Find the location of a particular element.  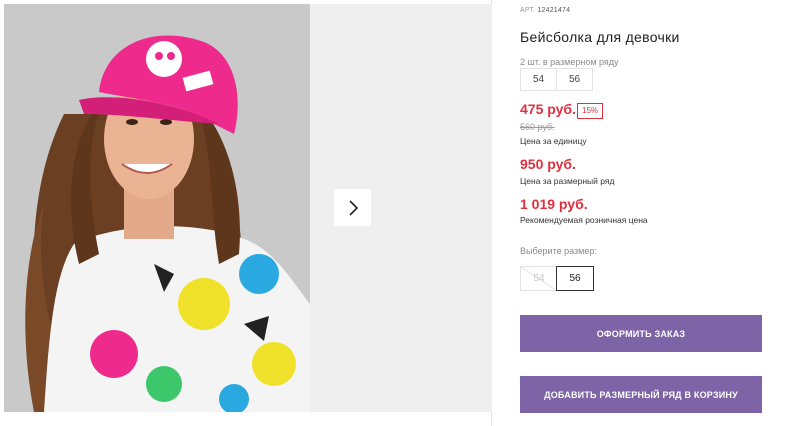

order-button: ОФОРМИТЬ ЗАКАЗ is located at coordinates (641, 333).